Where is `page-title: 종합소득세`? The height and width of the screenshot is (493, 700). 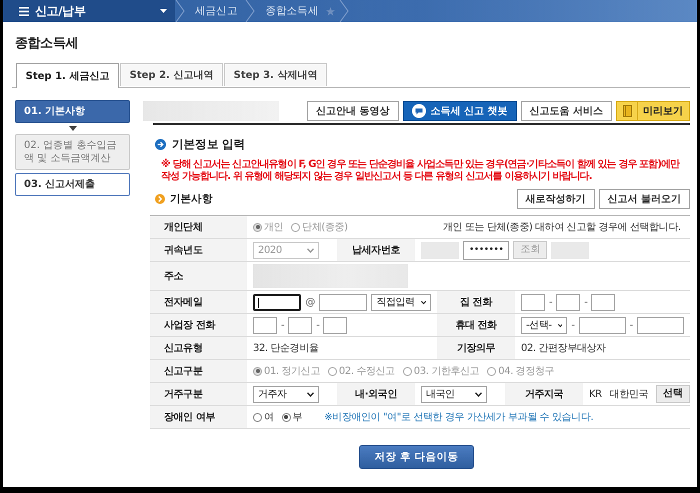
page-title: 종합소득세 is located at coordinates (47, 44).